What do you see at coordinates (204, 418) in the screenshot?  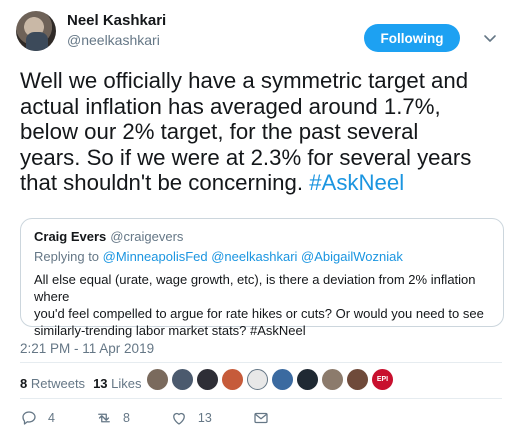 I see `like-count: 13` at bounding box center [204, 418].